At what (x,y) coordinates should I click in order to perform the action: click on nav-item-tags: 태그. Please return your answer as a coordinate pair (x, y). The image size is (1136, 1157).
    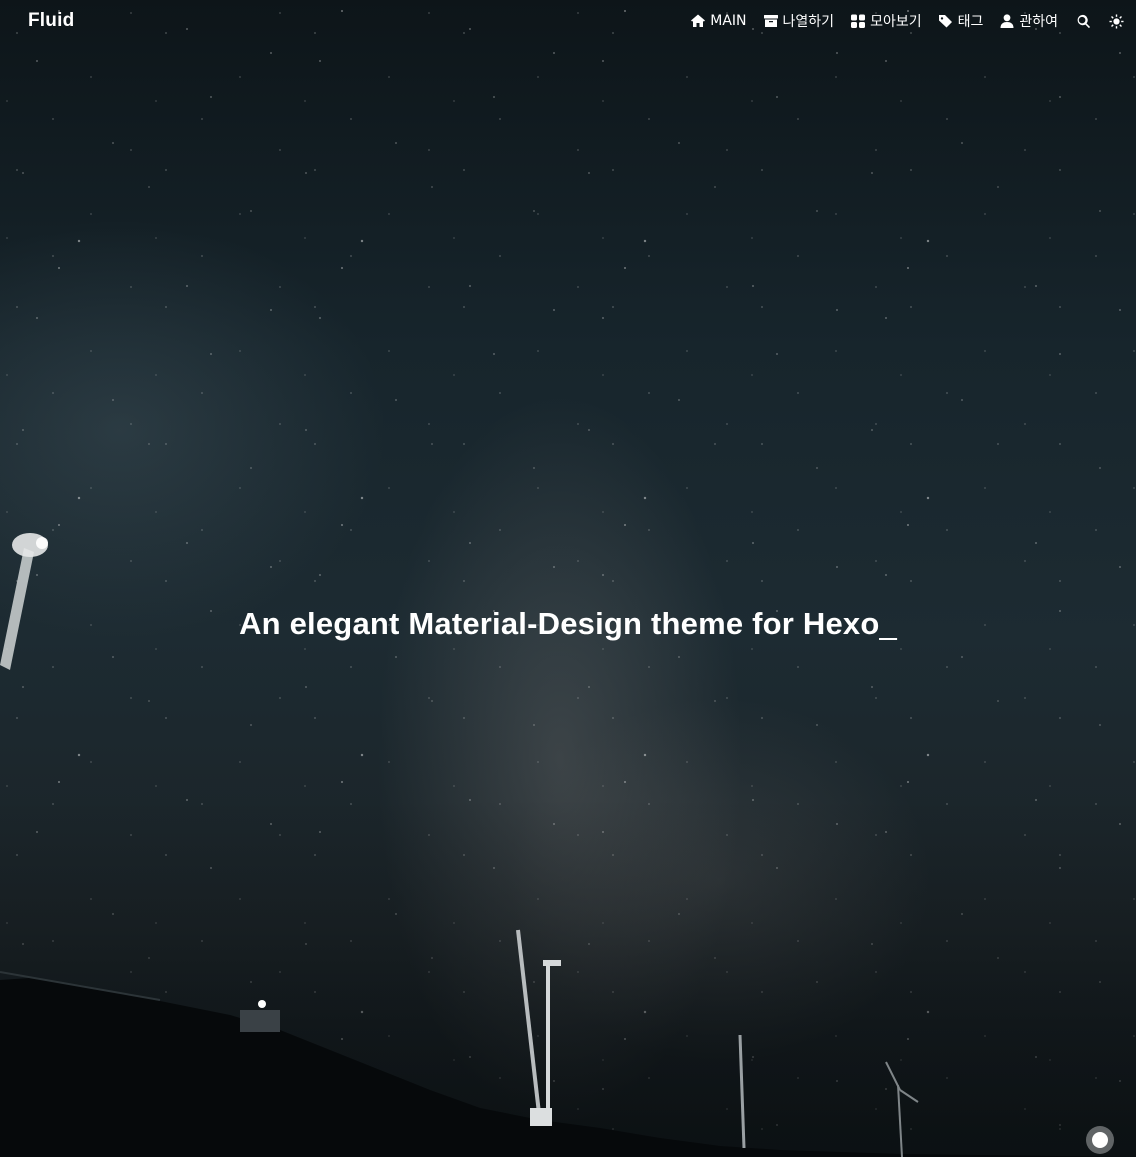
    Looking at the image, I should click on (961, 21).